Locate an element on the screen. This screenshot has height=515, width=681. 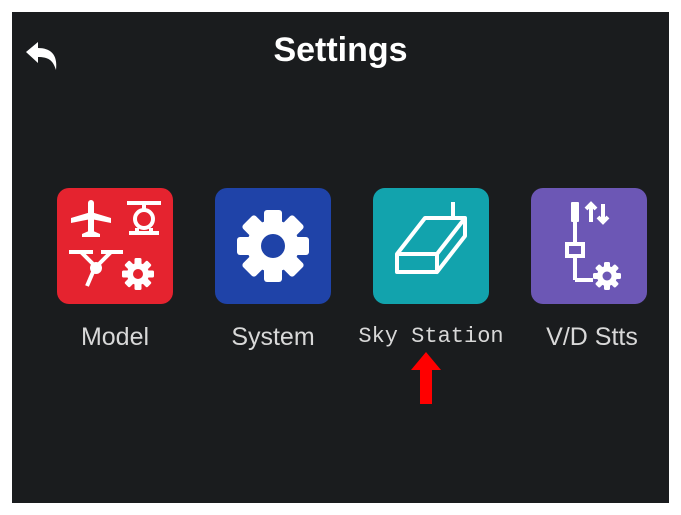
model-aircraft-icon is located at coordinates (115, 245).